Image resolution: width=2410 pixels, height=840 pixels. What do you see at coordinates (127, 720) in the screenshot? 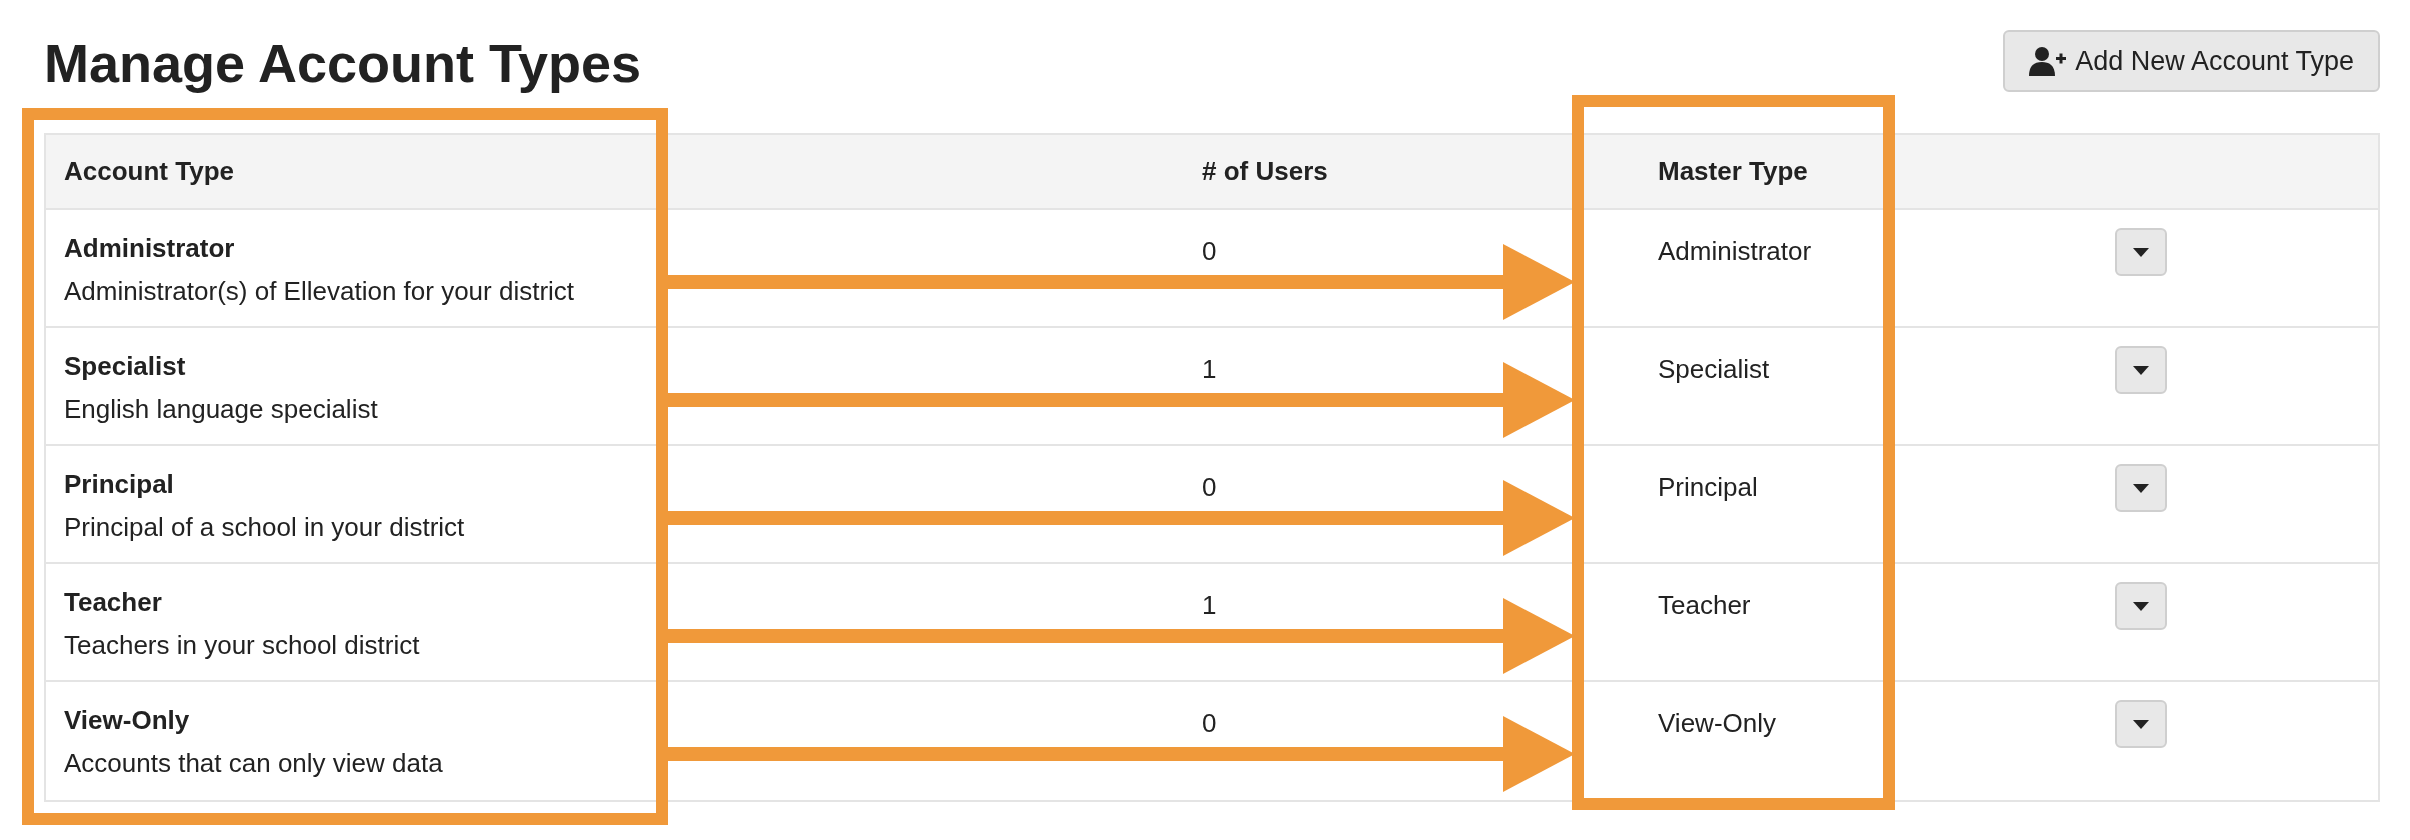
I see `account-type-name: View-Only` at bounding box center [127, 720].